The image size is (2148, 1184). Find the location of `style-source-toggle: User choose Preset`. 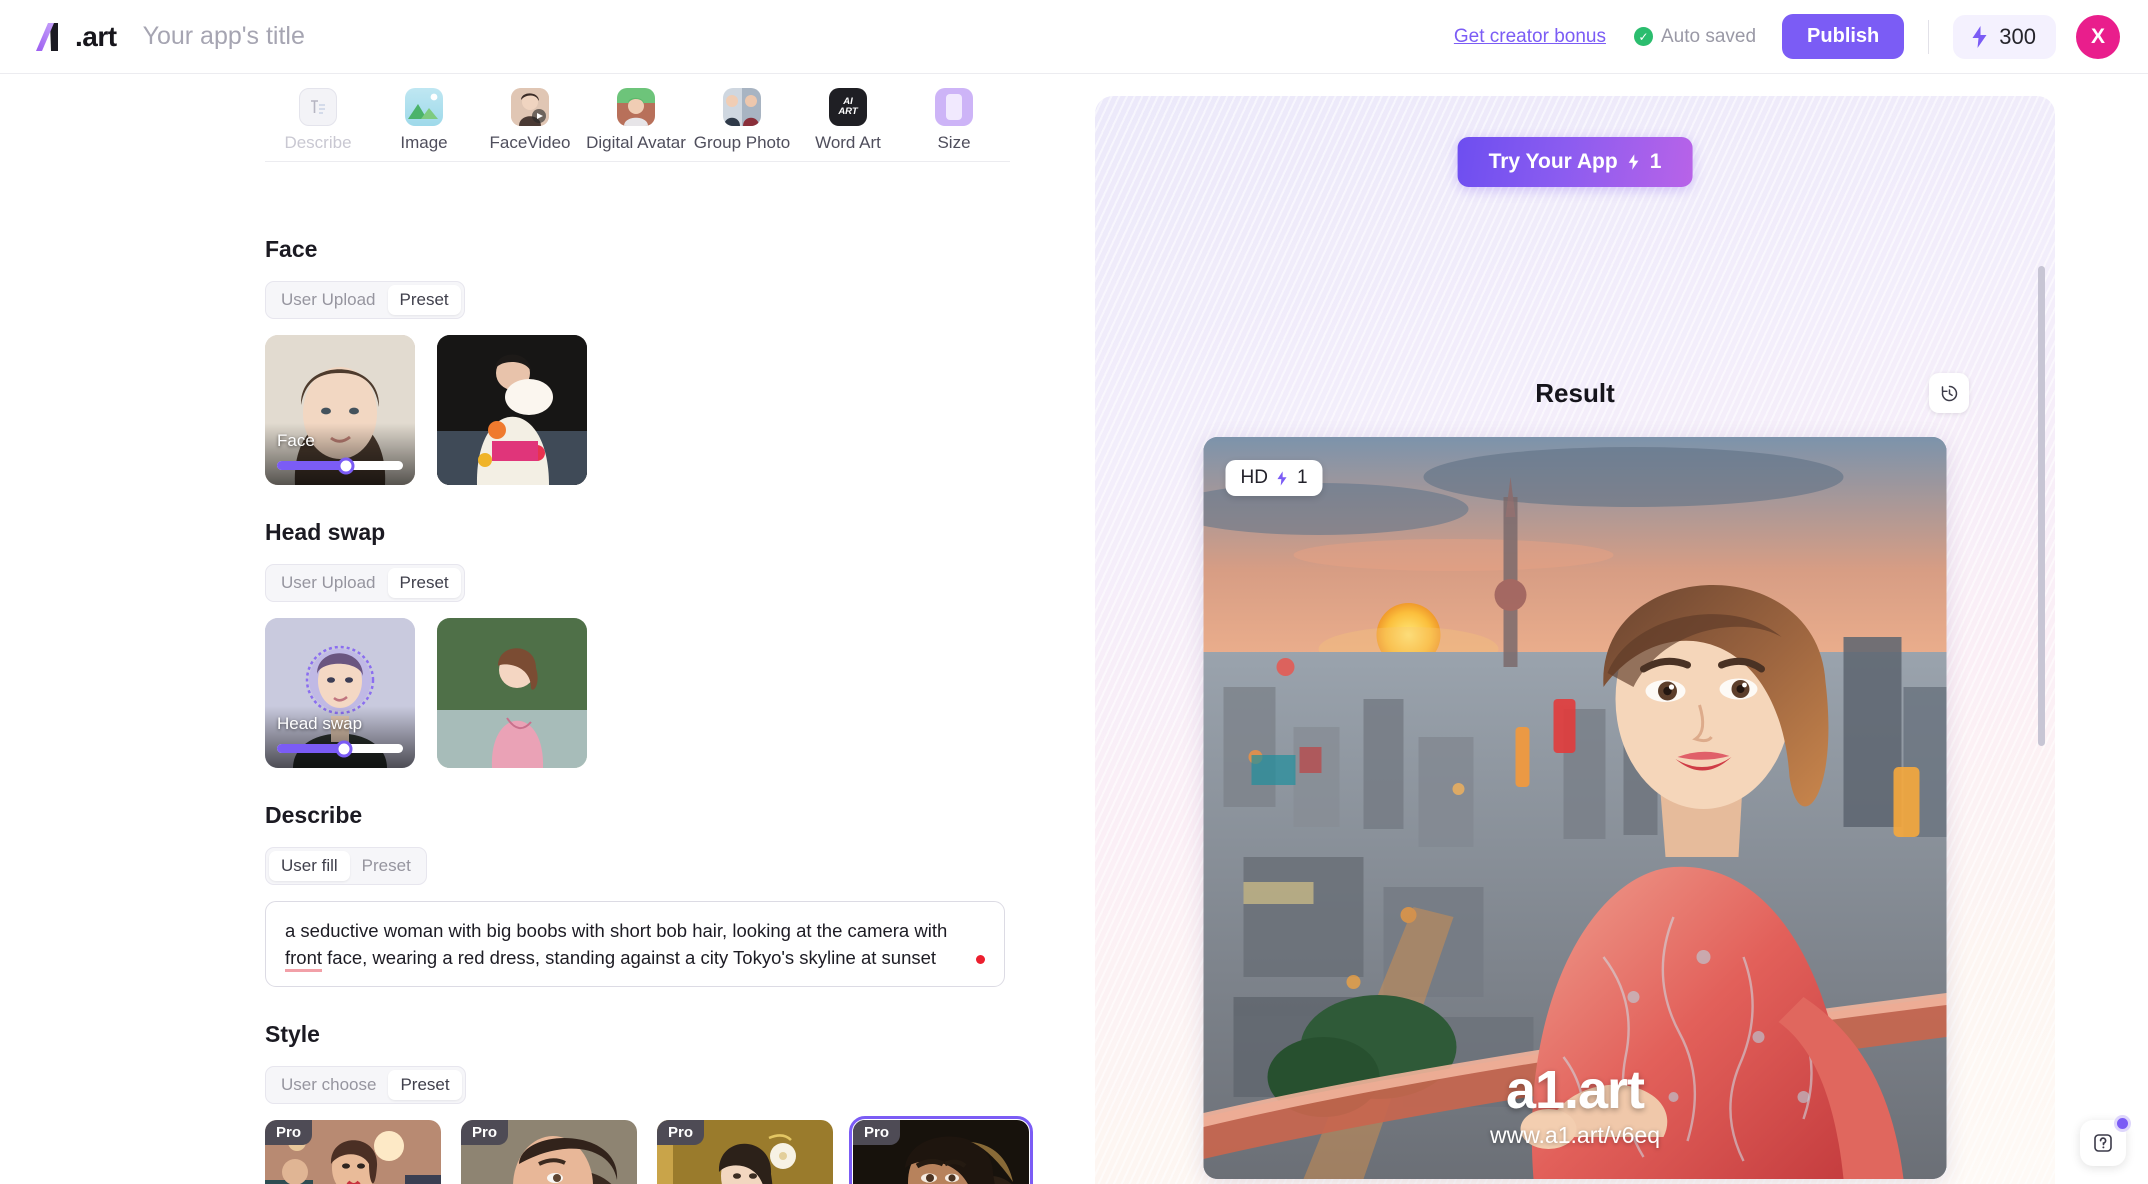

style-source-toggle: User choose Preset is located at coordinates (365, 1085).